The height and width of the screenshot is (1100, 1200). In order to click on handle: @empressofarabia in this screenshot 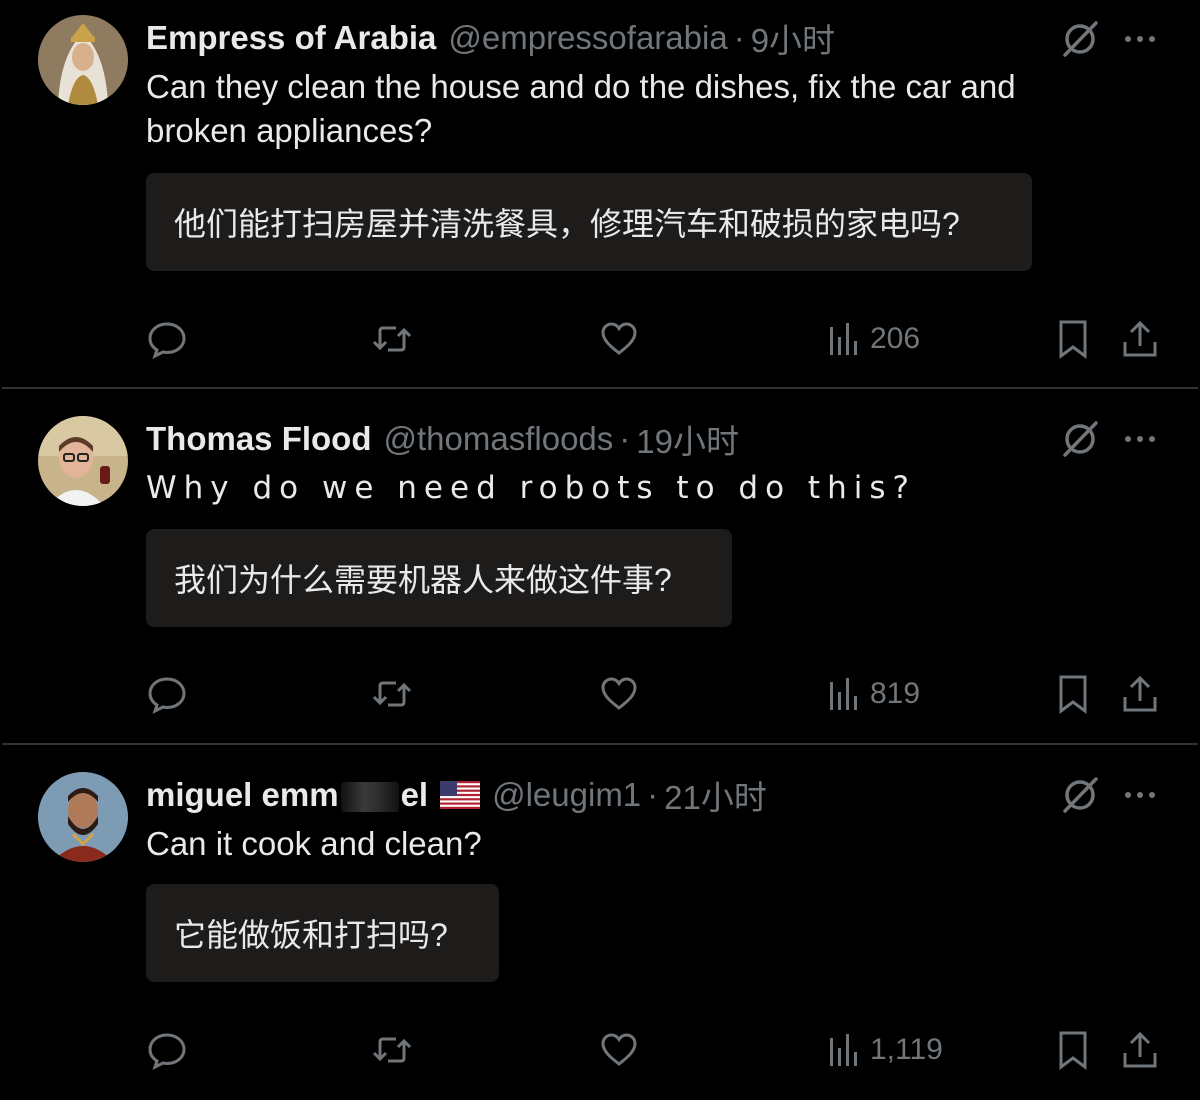, I will do `click(587, 38)`.